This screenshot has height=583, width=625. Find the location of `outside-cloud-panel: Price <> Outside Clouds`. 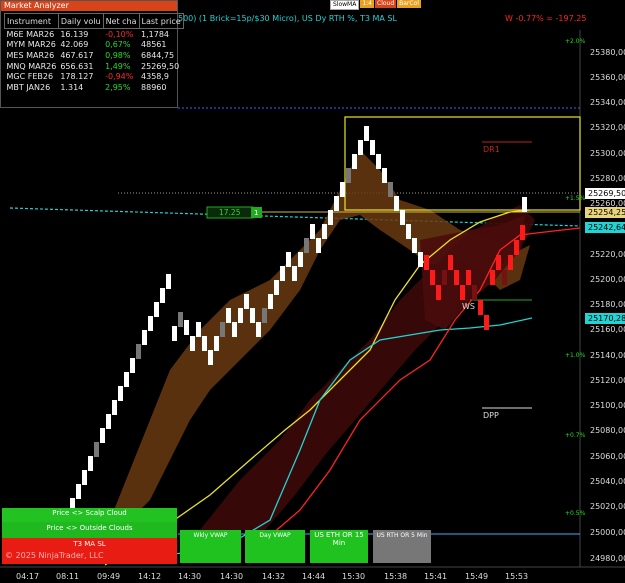

outside-cloud-panel: Price <> Outside Clouds is located at coordinates (89, 530).